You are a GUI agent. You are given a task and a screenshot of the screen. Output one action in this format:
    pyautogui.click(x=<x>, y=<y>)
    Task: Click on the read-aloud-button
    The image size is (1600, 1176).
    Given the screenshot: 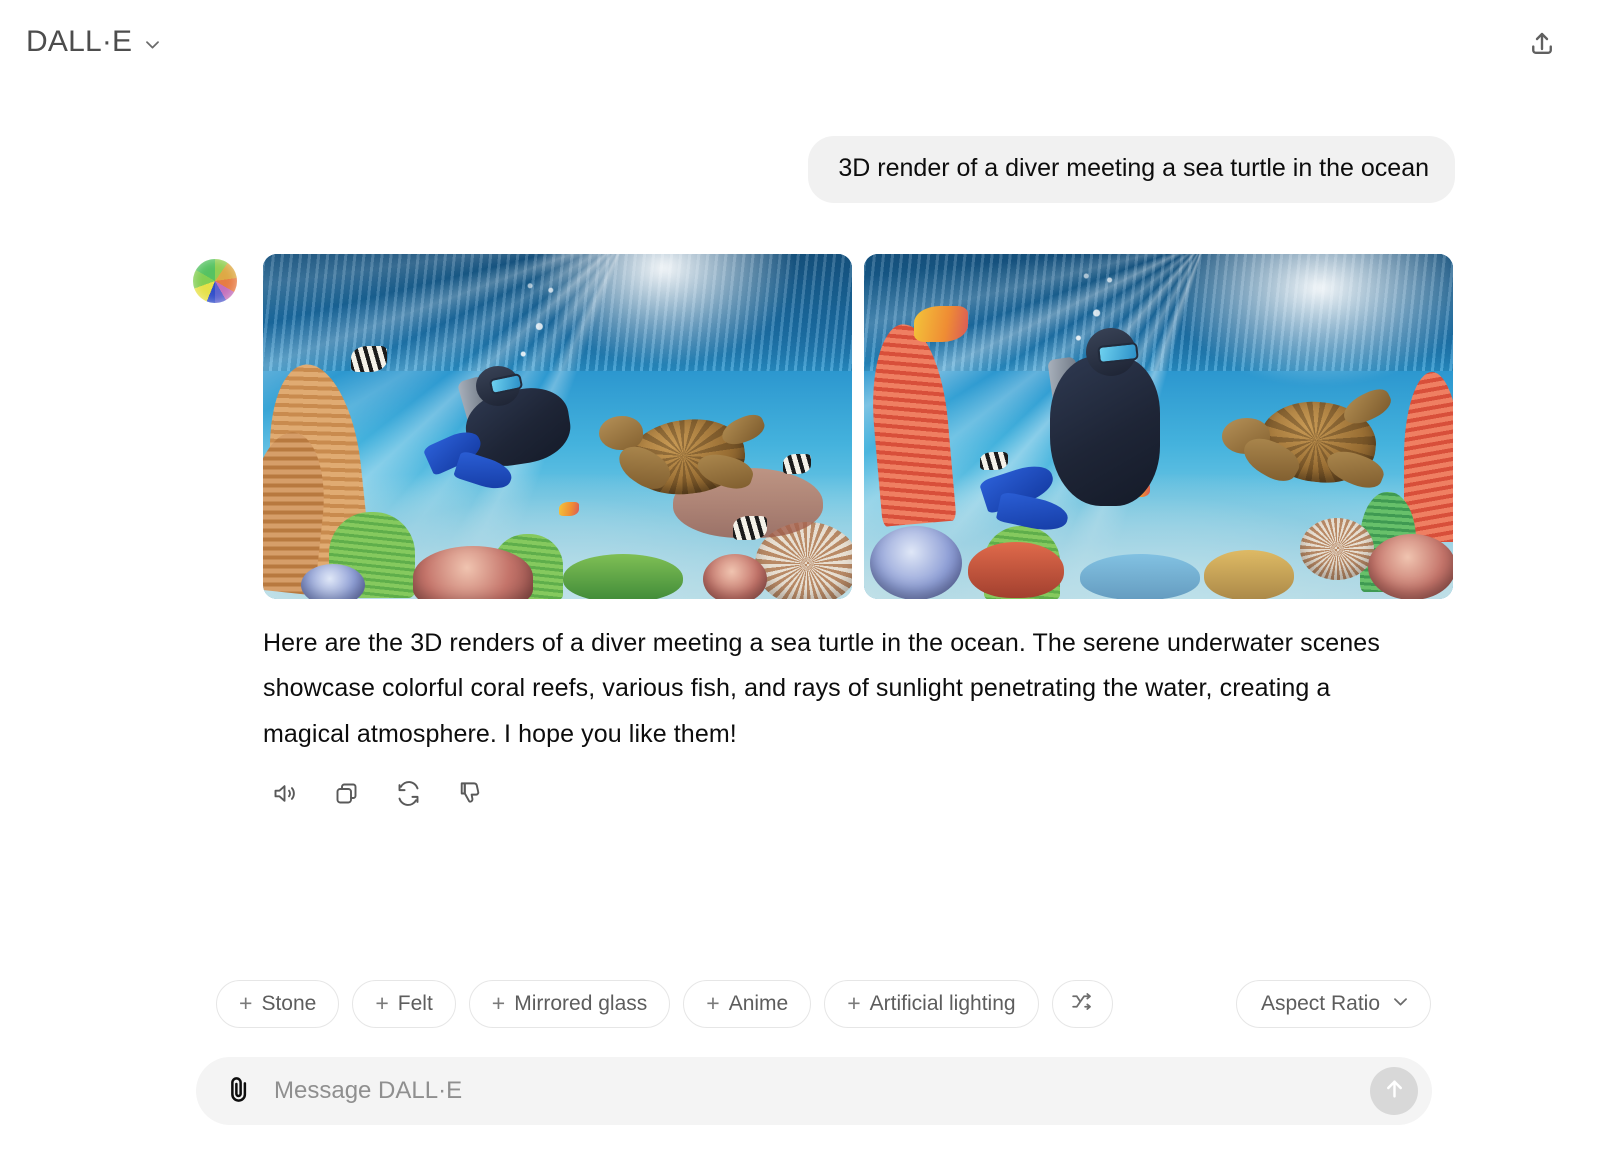 What is the action you would take?
    pyautogui.click(x=284, y=796)
    